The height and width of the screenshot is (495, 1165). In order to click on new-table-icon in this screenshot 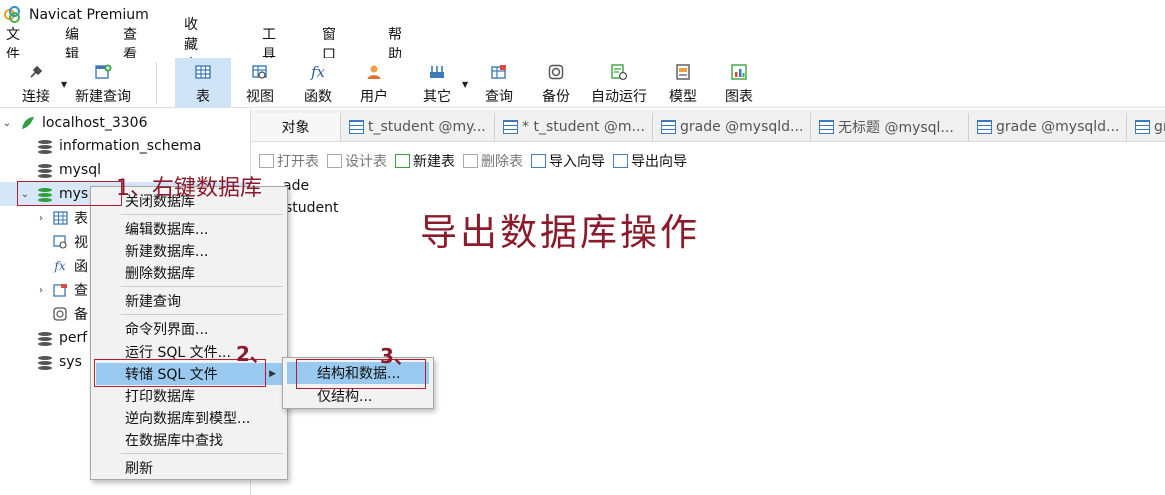, I will do `click(402, 161)`.